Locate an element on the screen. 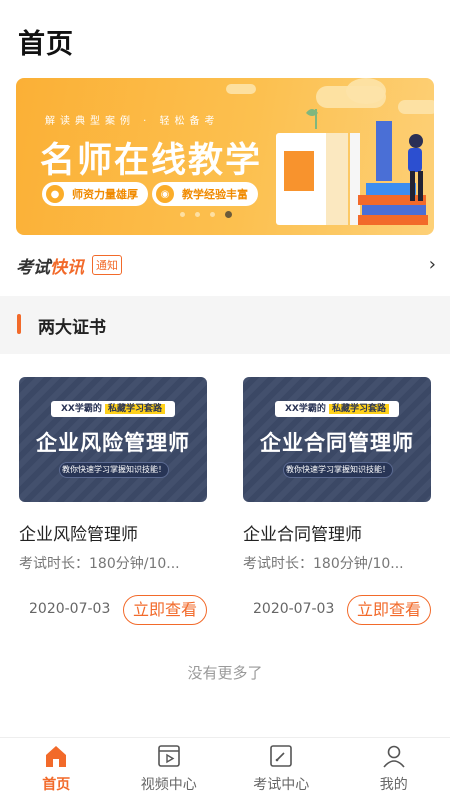 The width and height of the screenshot is (450, 800). thumb-main-title: 企业风险管理师 is located at coordinates (113, 443).